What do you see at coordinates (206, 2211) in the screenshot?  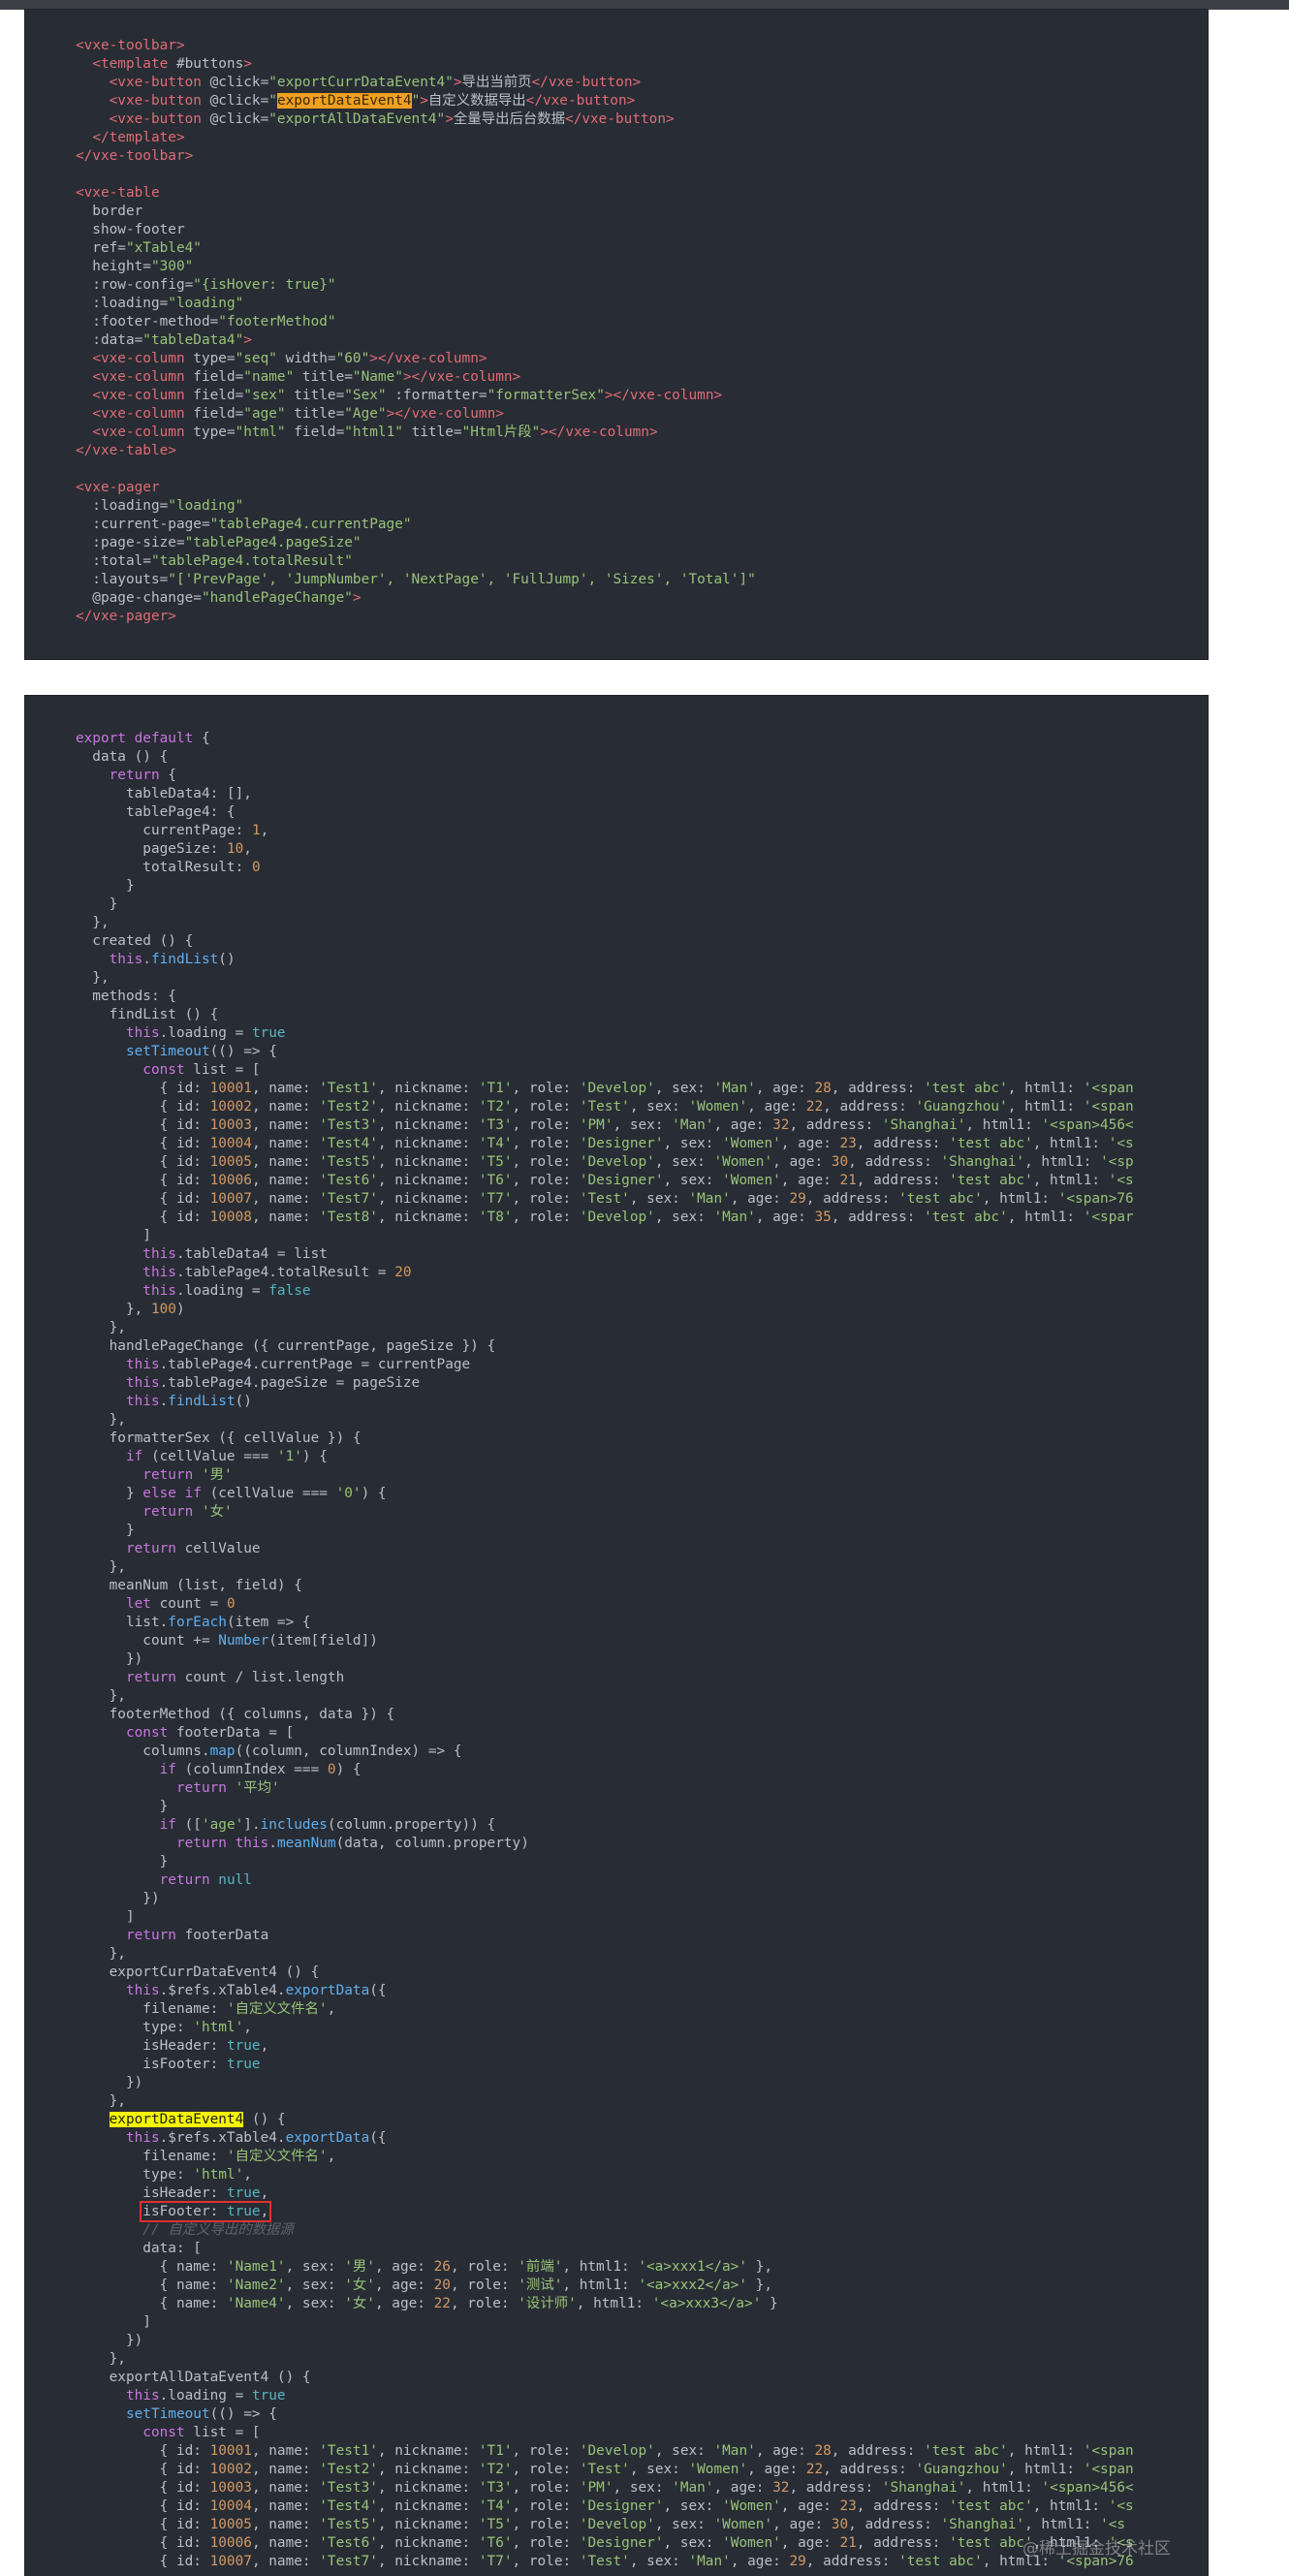 I see `red-box-annotation: isFooter: true,` at bounding box center [206, 2211].